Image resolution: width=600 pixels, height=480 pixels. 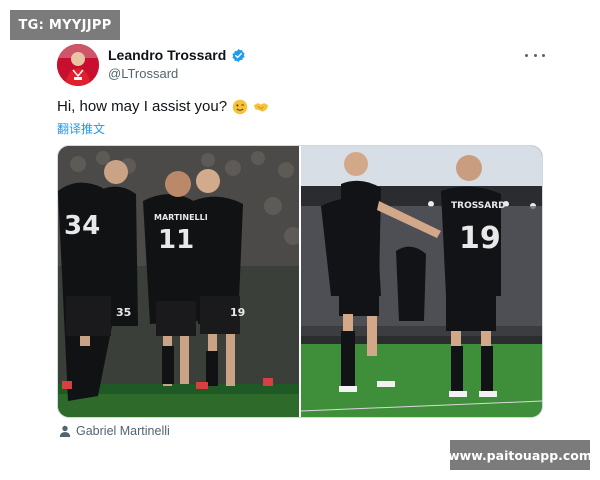 I want to click on jersey-number-11: 11, so click(x=176, y=240).